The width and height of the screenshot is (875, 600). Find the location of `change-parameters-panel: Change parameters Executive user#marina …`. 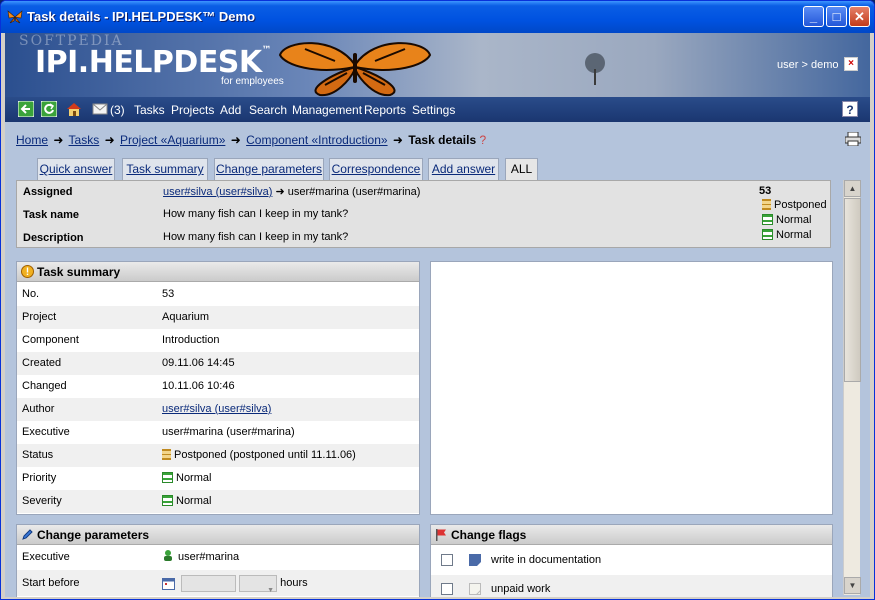

change-parameters-panel: Change parameters Executive user#marina … is located at coordinates (218, 560).